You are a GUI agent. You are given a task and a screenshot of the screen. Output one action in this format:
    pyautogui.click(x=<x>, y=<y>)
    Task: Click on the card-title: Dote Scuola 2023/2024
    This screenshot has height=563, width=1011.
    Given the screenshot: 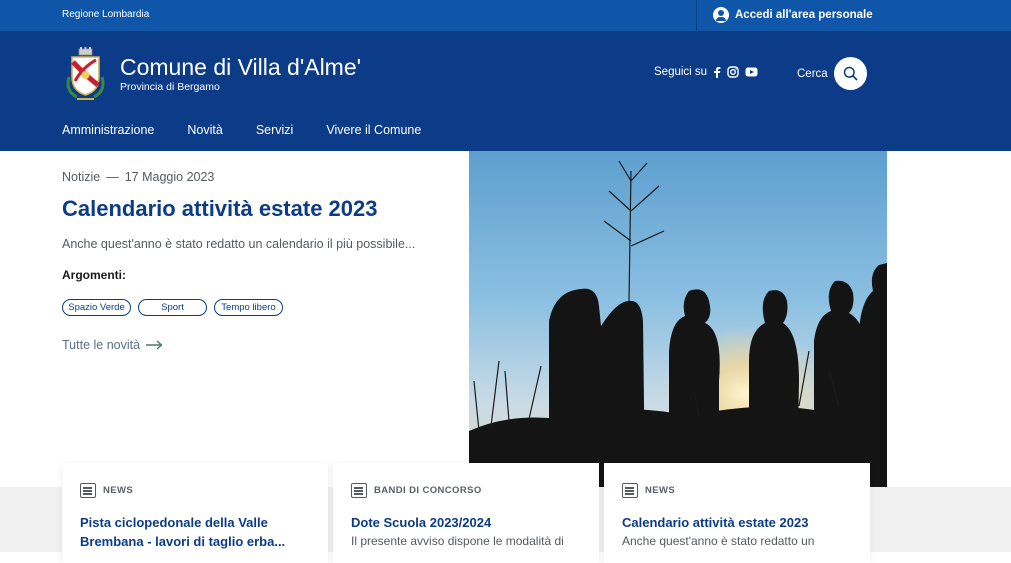 What is the action you would take?
    pyautogui.click(x=466, y=522)
    